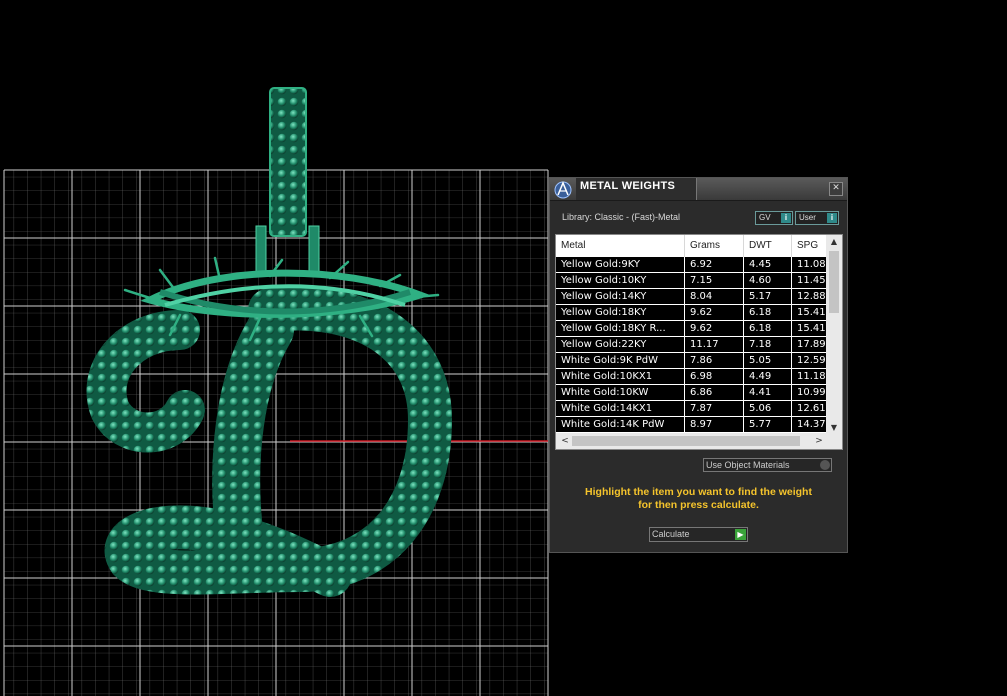 The width and height of the screenshot is (1007, 696). Describe the element at coordinates (768, 408) in the screenshot. I see `dwt-cell: 5.06` at that location.